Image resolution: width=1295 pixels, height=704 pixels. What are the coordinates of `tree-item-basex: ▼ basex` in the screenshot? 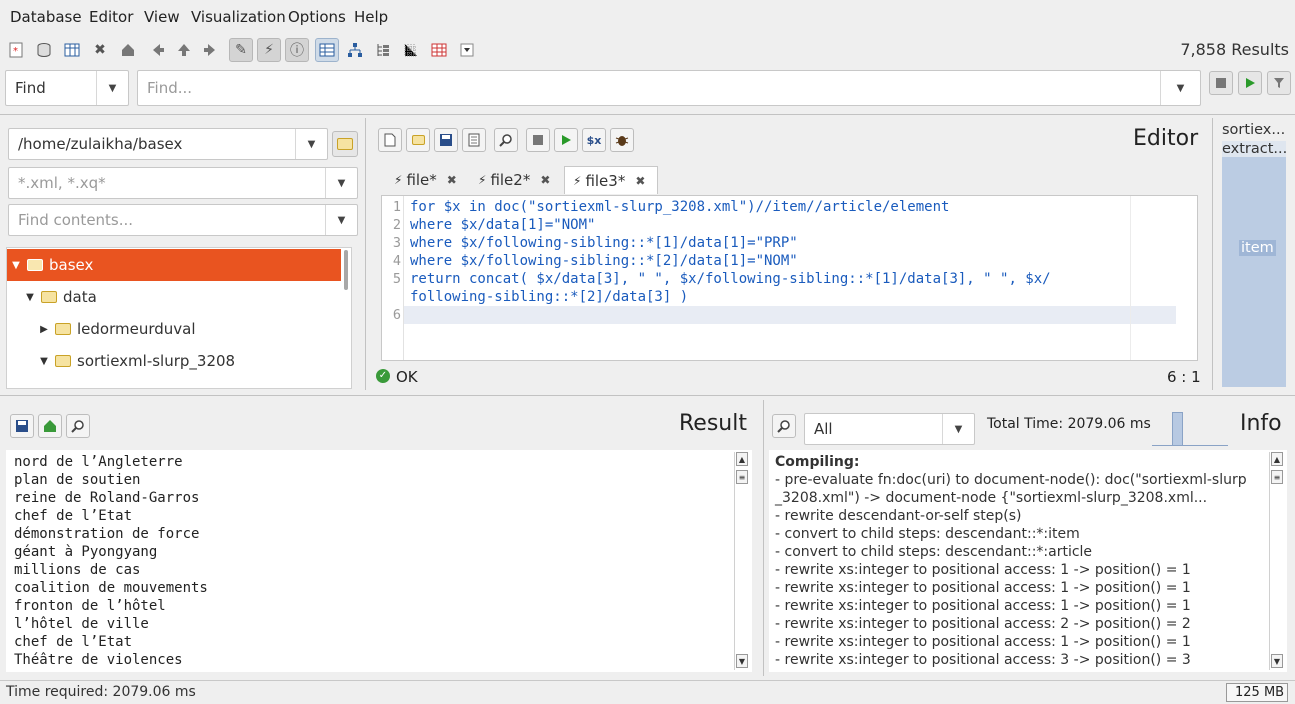 It's located at (179, 265).